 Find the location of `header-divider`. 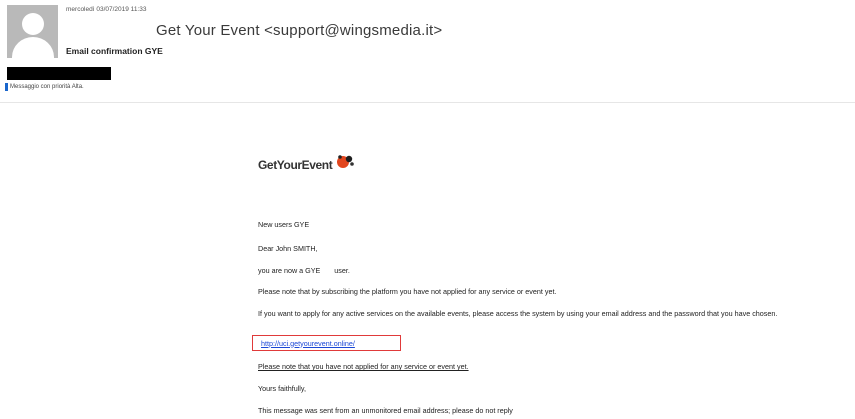

header-divider is located at coordinates (427, 102).